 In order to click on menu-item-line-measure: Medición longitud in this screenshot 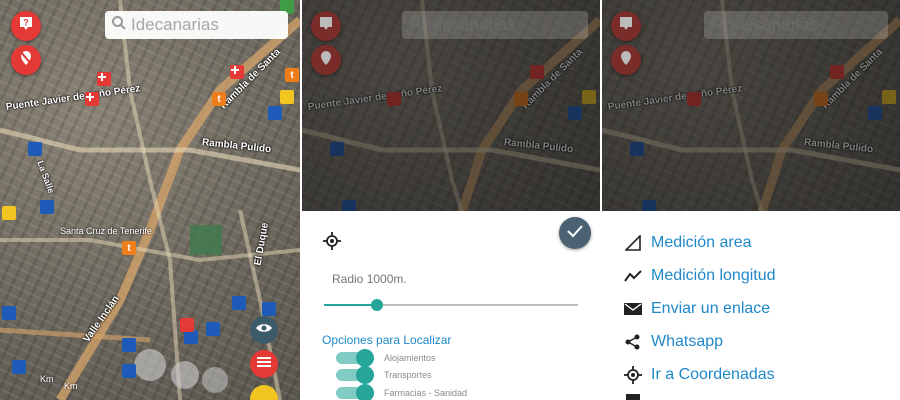, I will do `click(700, 276)`.